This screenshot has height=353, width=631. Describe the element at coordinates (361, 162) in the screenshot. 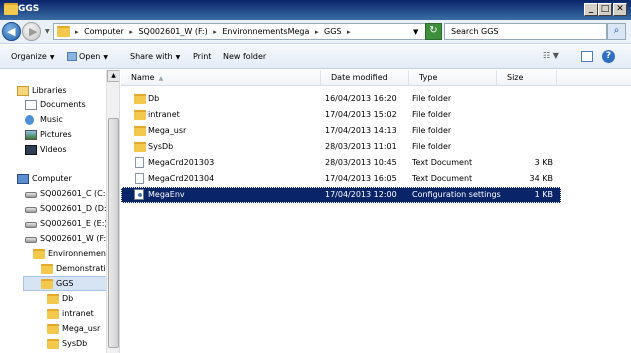

I see `file-date: 28/03/2013 10:45` at that location.